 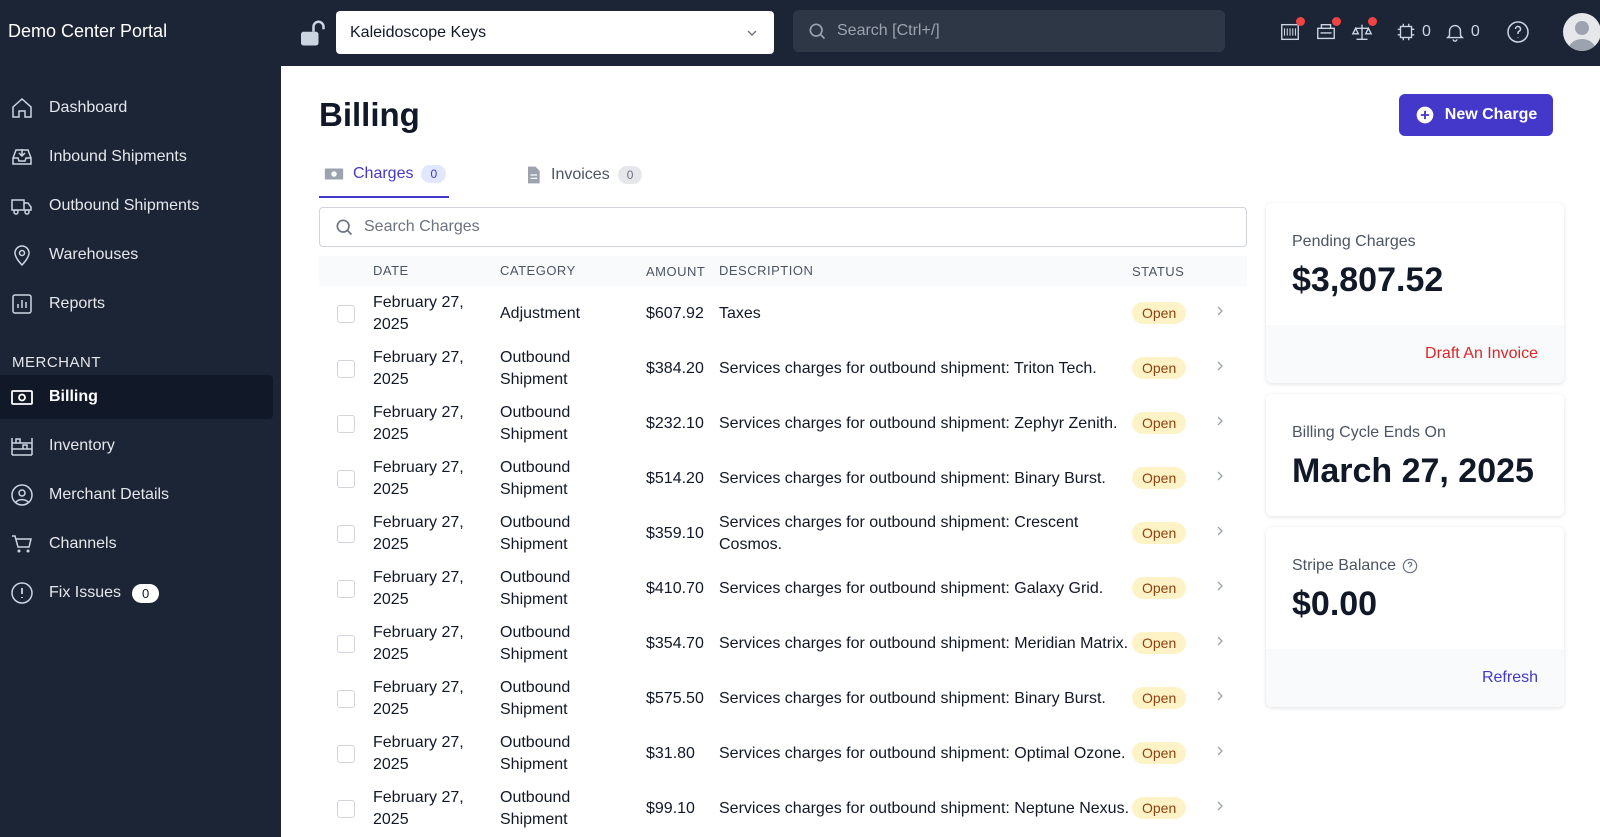 I want to click on sidebar-item-outbound-shipments: Outbound Shipments, so click(x=136, y=206).